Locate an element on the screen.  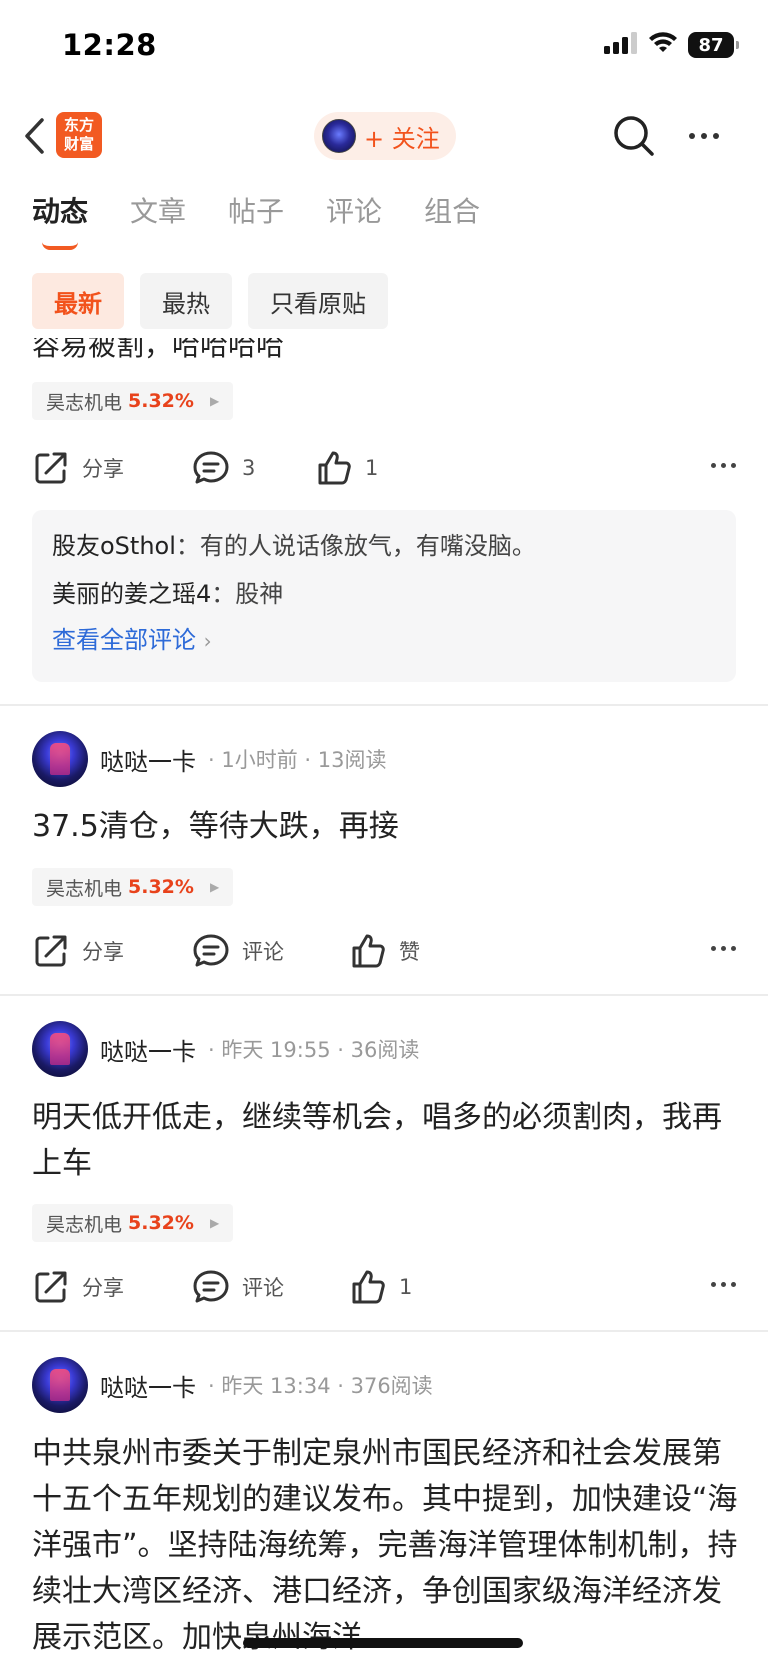
tab-articles: 文章 is located at coordinates (158, 212).